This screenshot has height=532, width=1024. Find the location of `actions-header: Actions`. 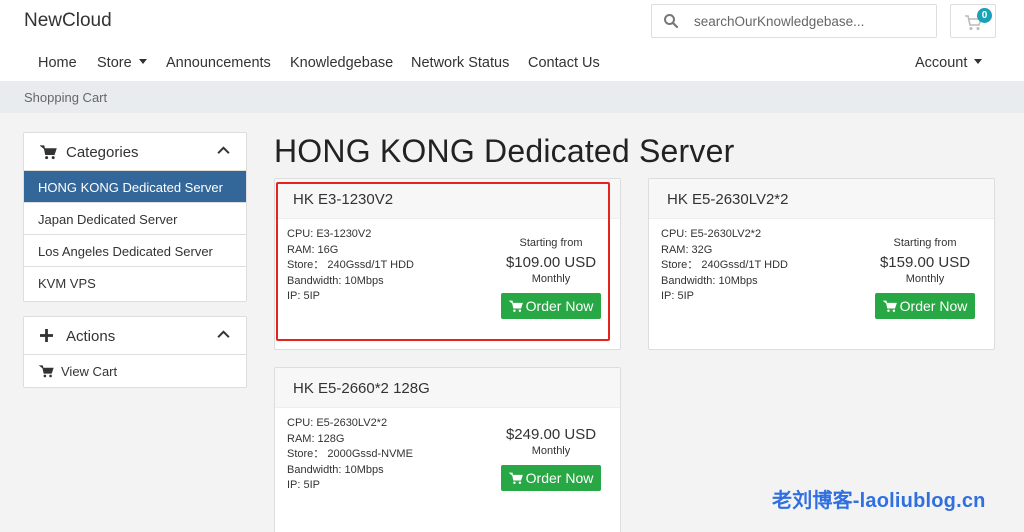

actions-header: Actions is located at coordinates (135, 336).